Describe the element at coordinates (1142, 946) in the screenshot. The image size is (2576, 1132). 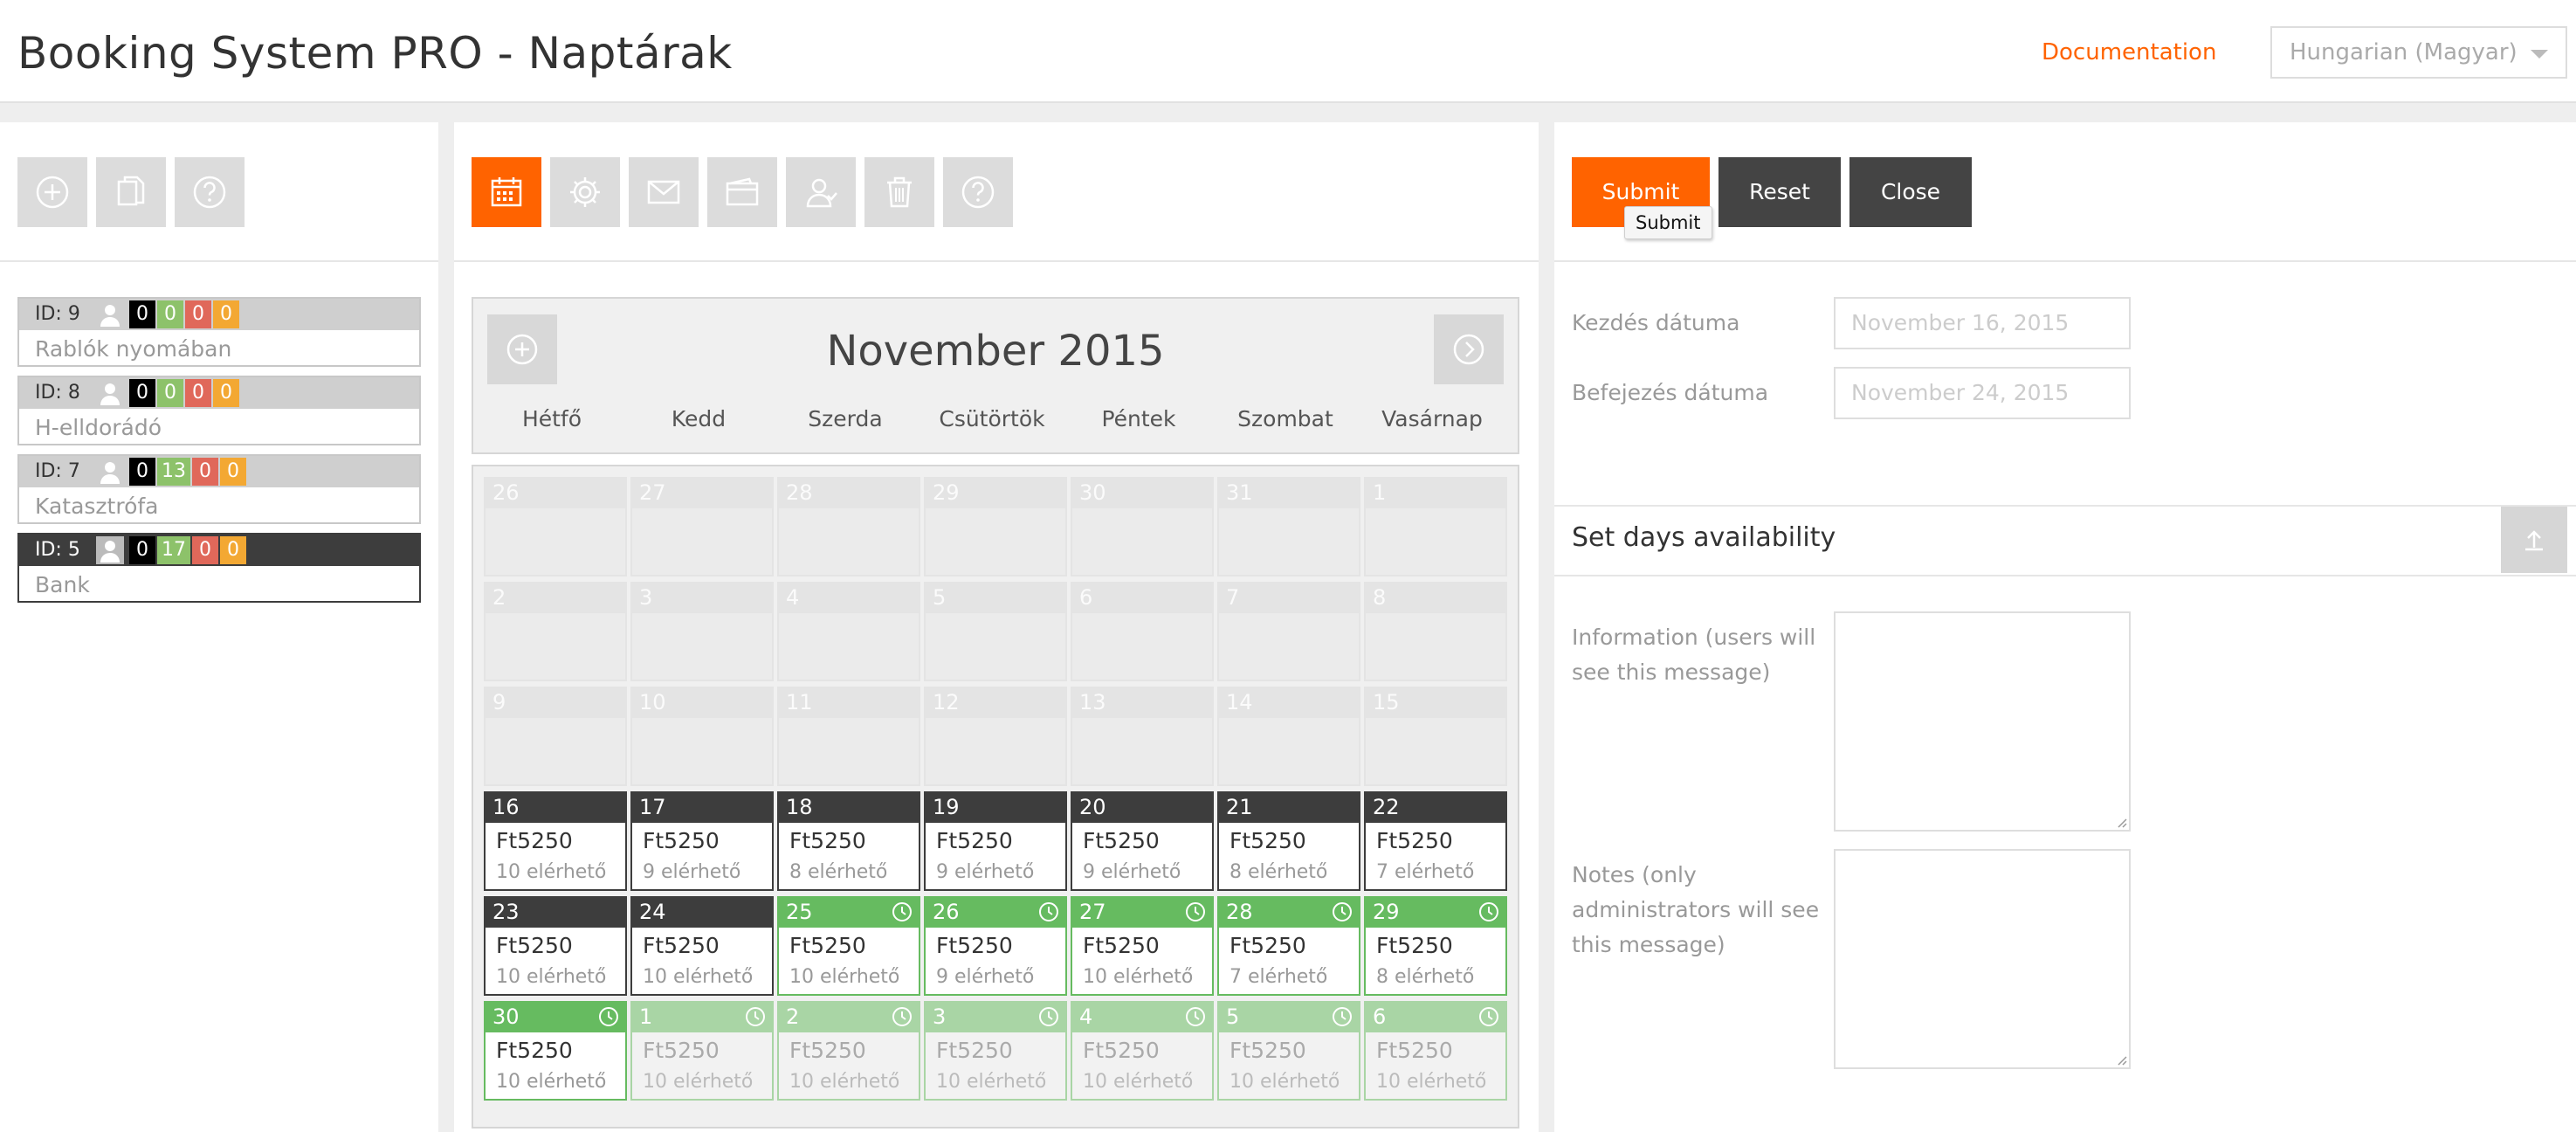
I see `calendar-day-cell: 27 Ft5250 10 elérhető` at that location.